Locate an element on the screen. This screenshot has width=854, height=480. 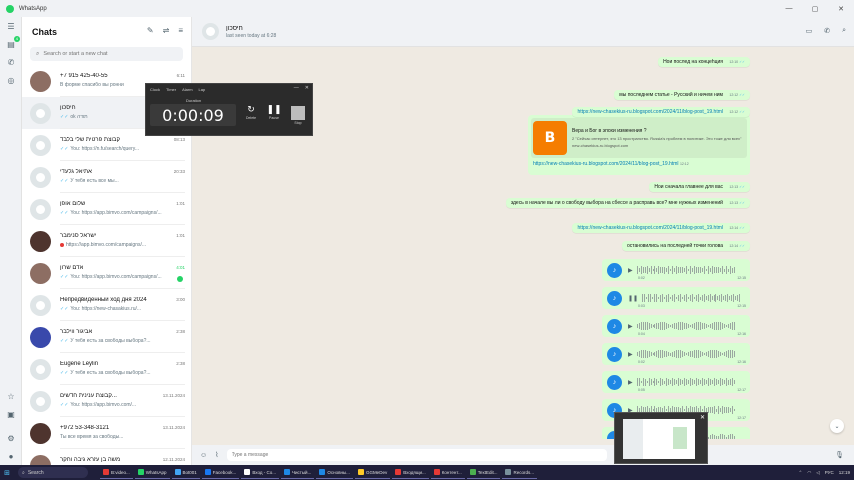
archive-icon: ▣ is located at coordinates (11, 414).